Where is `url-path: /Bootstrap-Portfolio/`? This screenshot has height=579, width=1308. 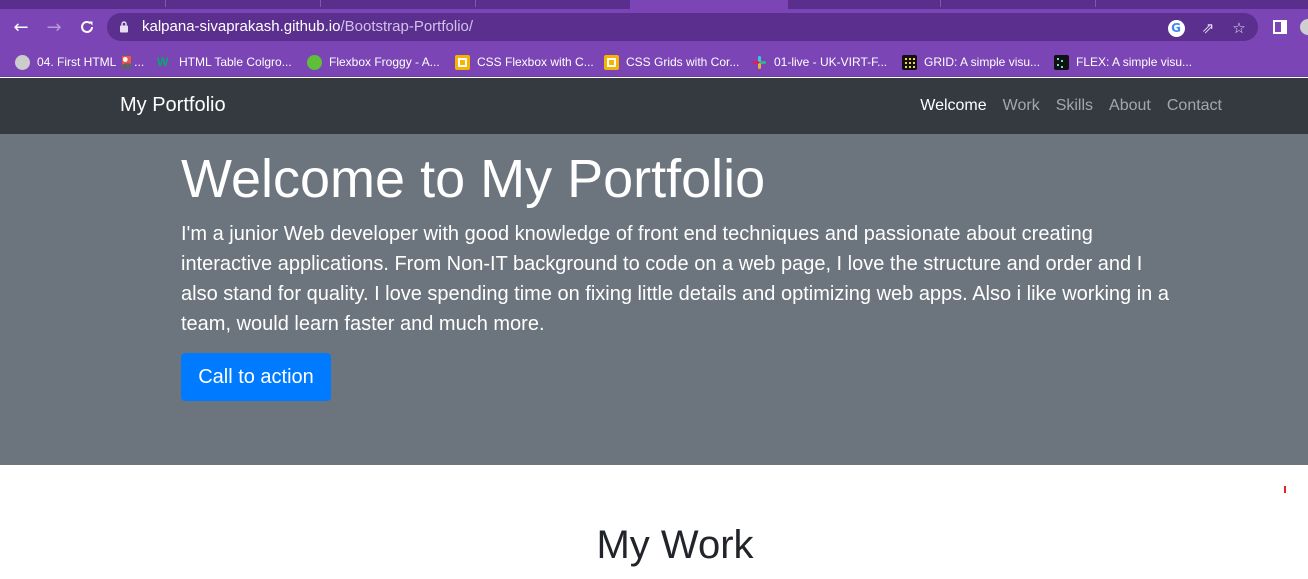
url-path: /Bootstrap-Portfolio/ is located at coordinates (407, 26).